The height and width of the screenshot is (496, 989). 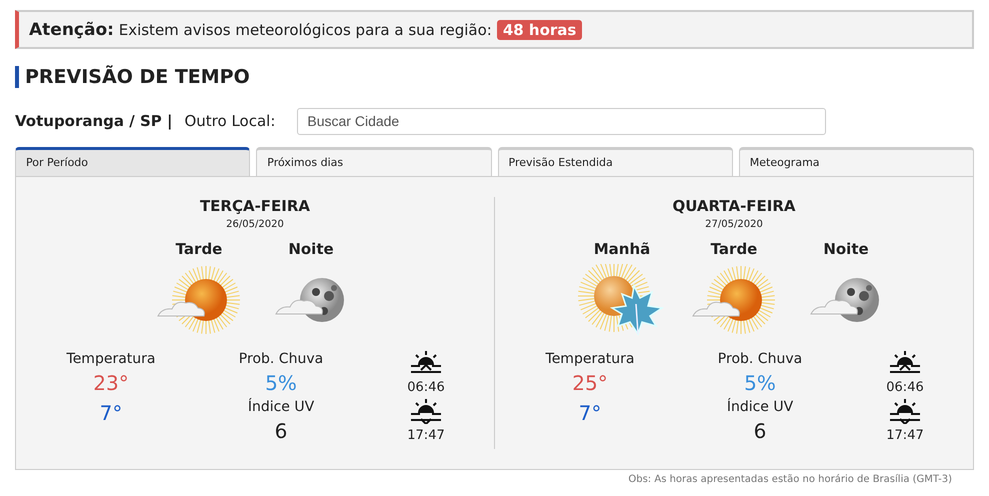 What do you see at coordinates (790, 479) in the screenshot?
I see `timezone-note: Obs: As horas apresentadas estão no horário de Brasília (GMT-3)` at bounding box center [790, 479].